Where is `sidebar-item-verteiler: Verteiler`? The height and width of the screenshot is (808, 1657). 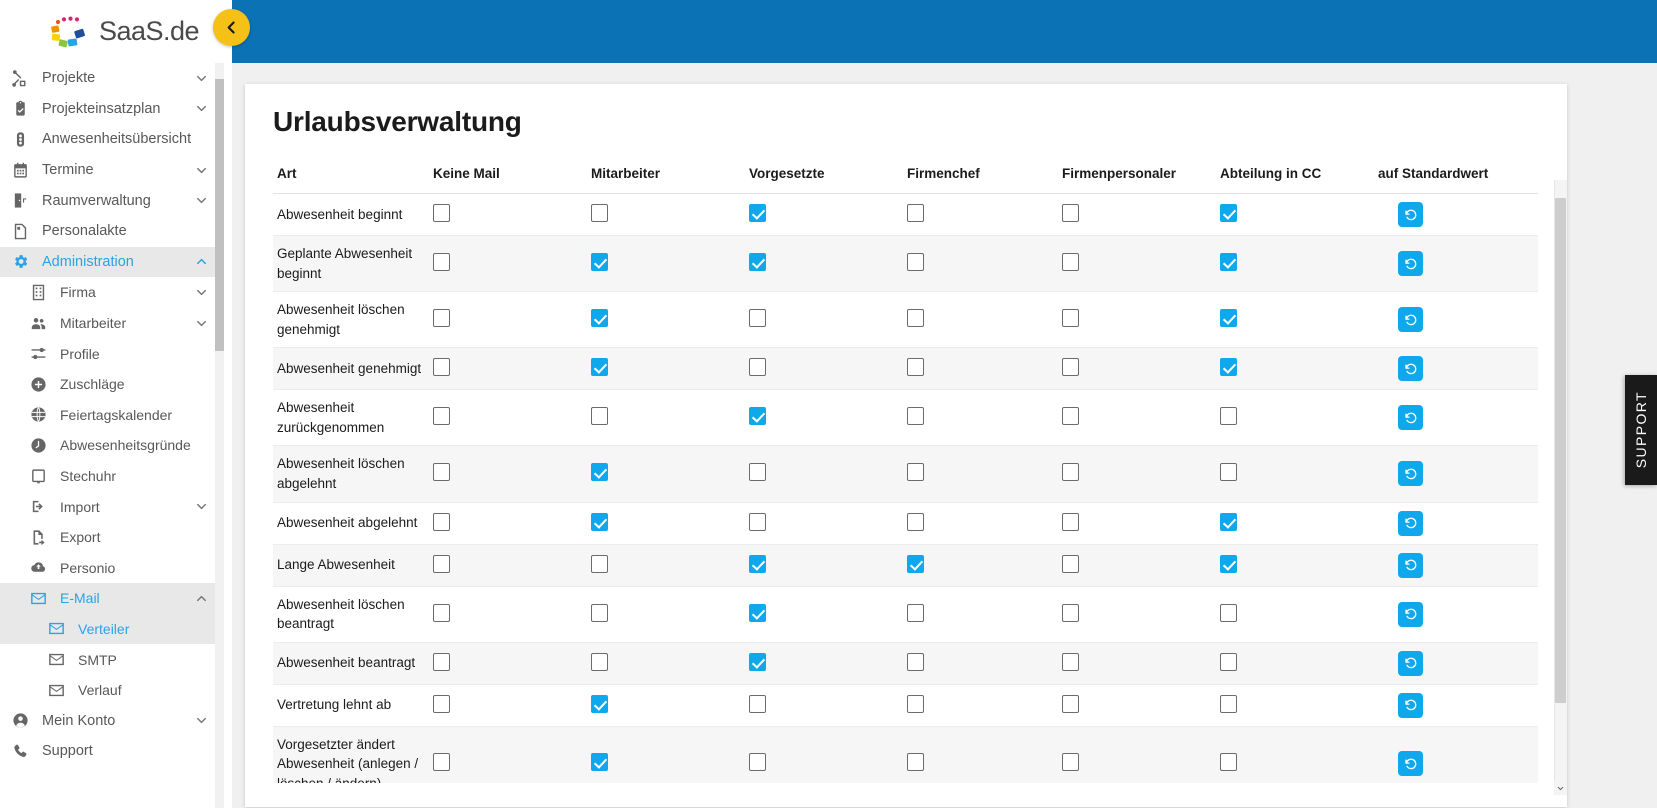
sidebar-item-verteiler: Verteiler is located at coordinates (108, 629).